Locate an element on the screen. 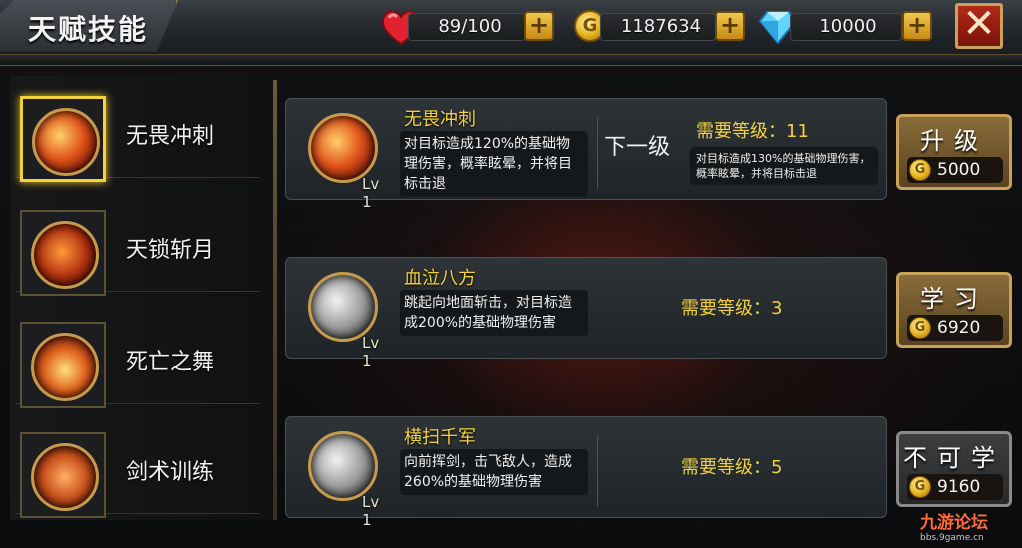 The width and height of the screenshot is (1022, 548). sidebar-item-label: 无畏冲刺 is located at coordinates (170, 136).